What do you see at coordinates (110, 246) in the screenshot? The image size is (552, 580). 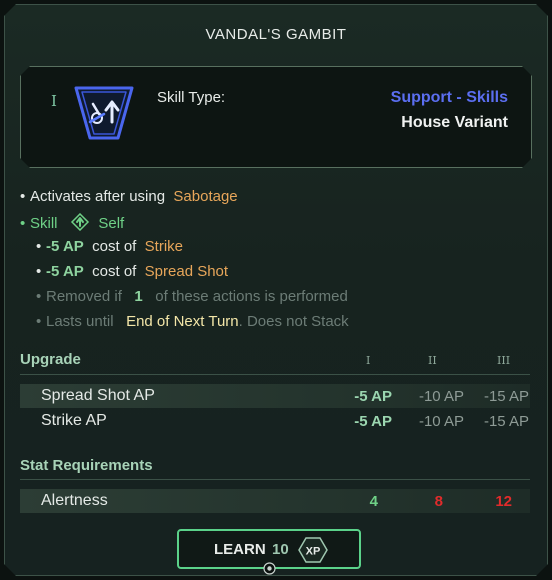 I see `effect-cost-strike: • -5 AP cost of Strike` at bounding box center [110, 246].